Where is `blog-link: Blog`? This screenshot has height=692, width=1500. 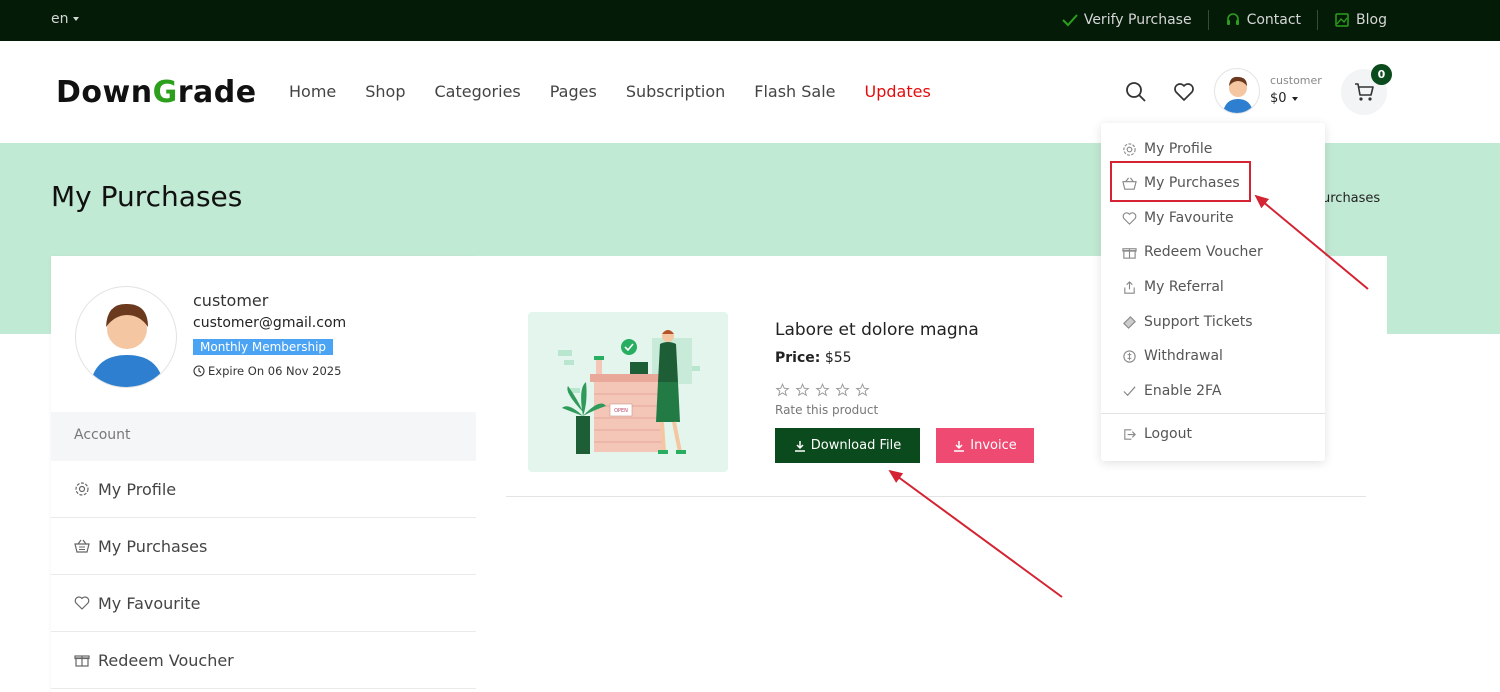 blog-link: Blog is located at coordinates (1360, 20).